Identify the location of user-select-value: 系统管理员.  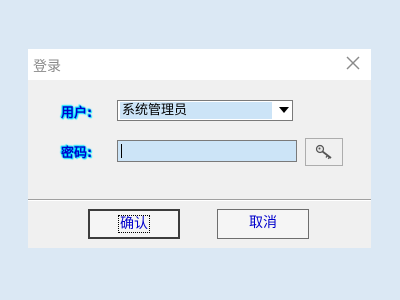
(196, 110).